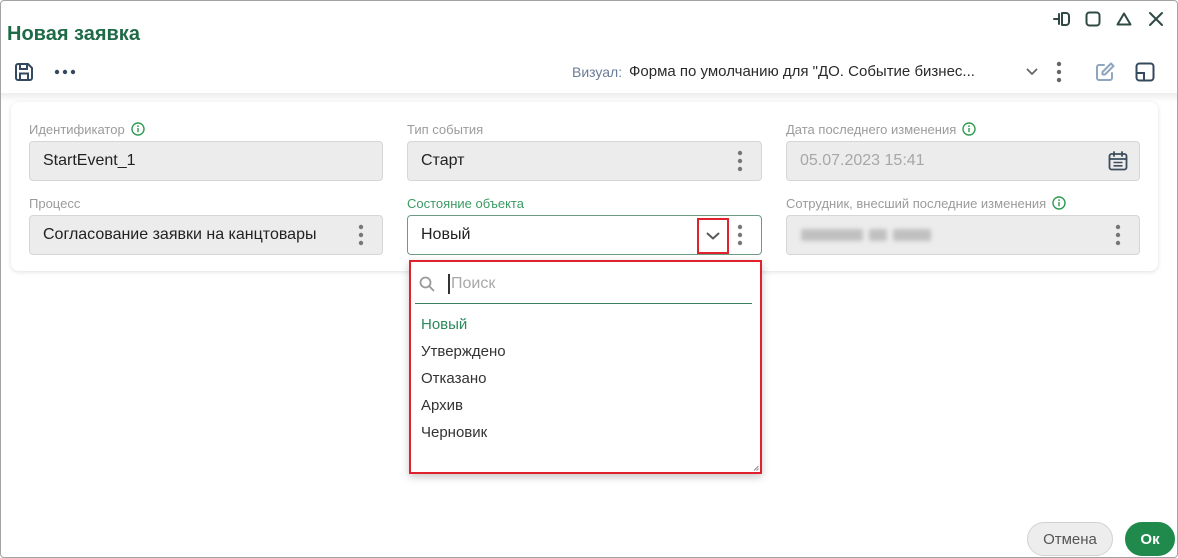  What do you see at coordinates (1105, 72) in the screenshot?
I see `edit-icon` at bounding box center [1105, 72].